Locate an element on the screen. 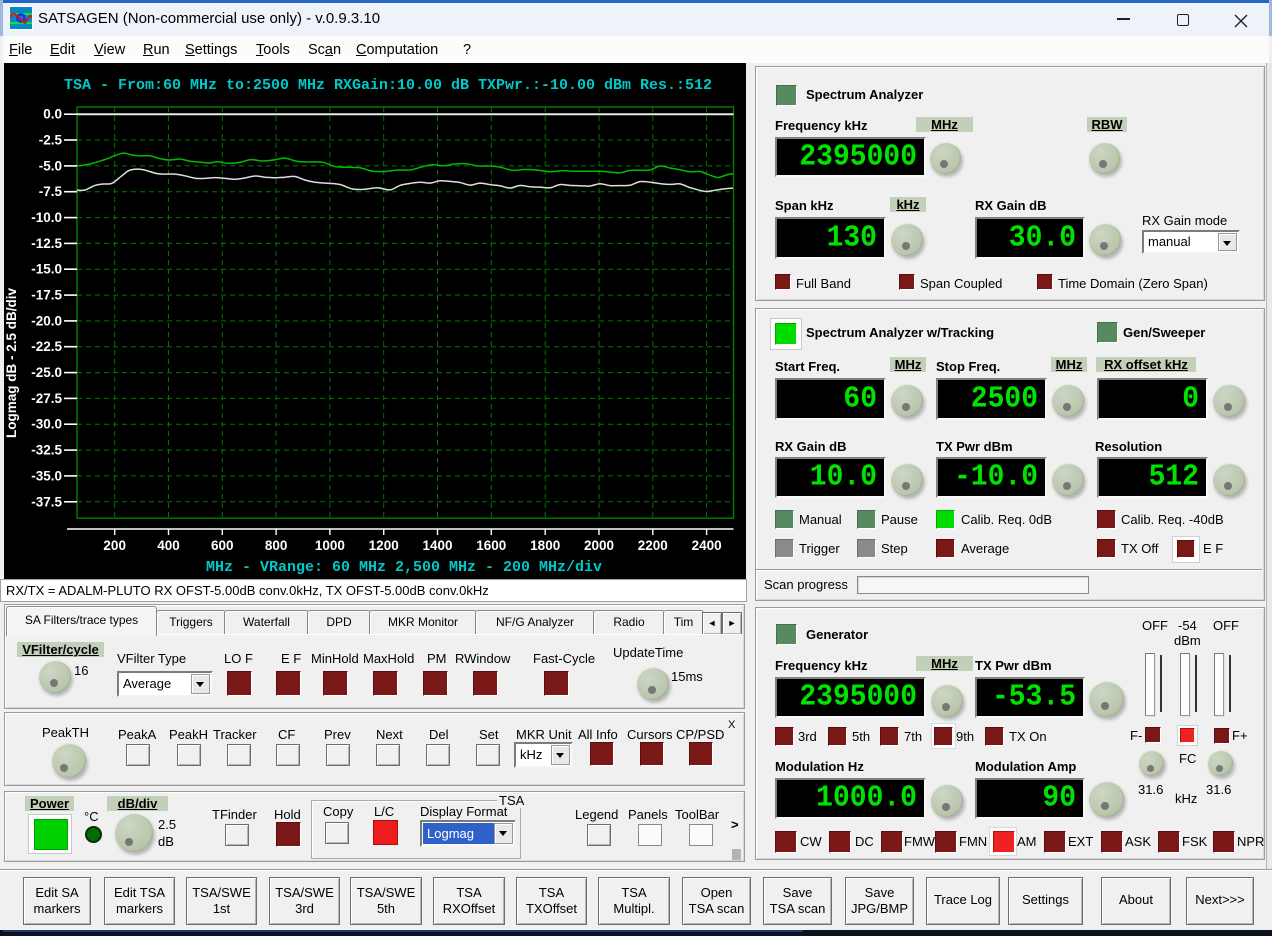 The image size is (1272, 936). svg-text: -27.5 is located at coordinates (46, 398).